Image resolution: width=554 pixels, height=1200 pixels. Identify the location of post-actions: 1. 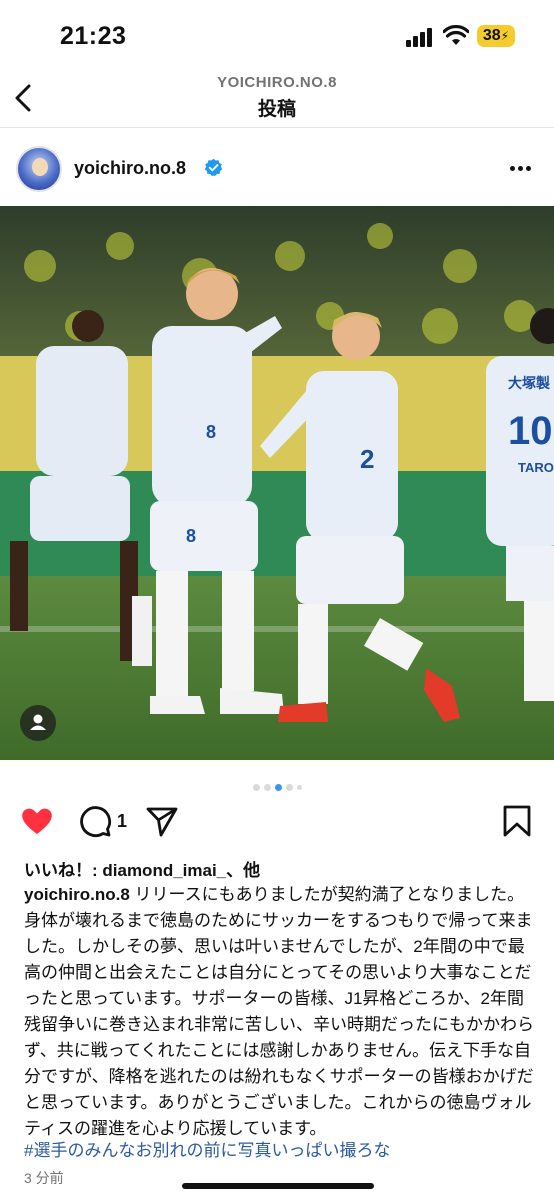
(277, 822).